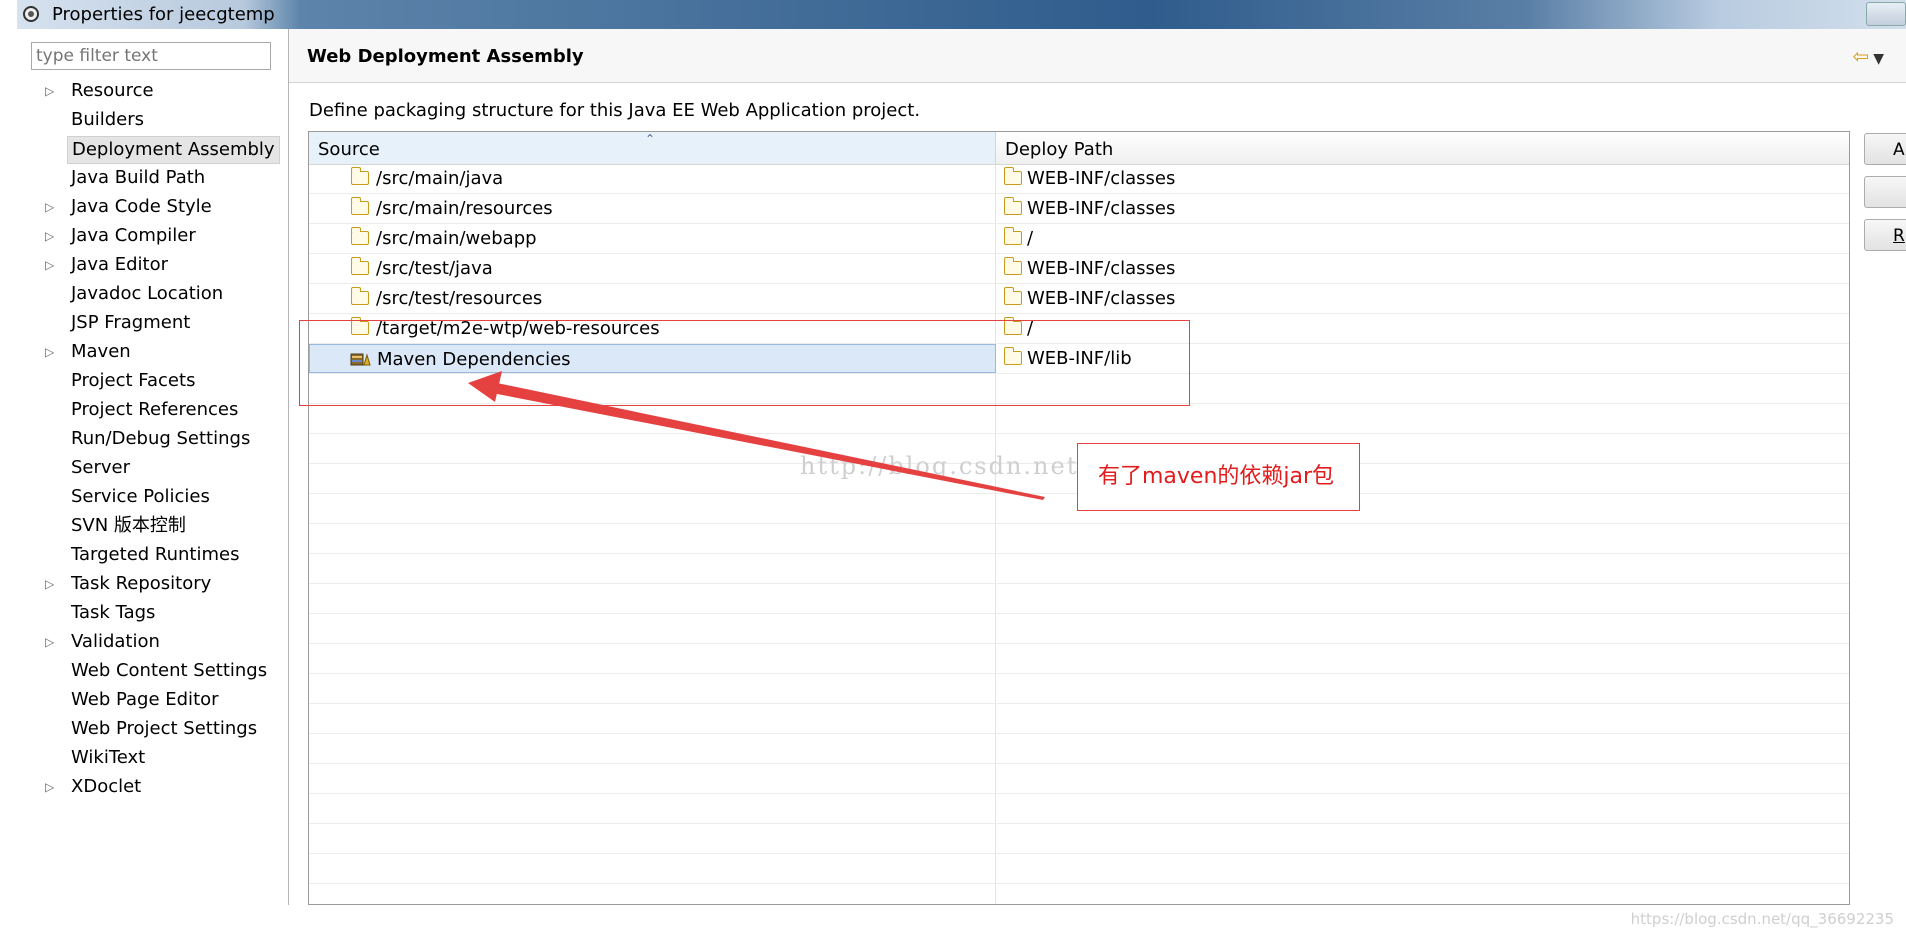 Image resolution: width=1906 pixels, height=938 pixels. Describe the element at coordinates (152, 439) in the screenshot. I see `nav-item: Run/Debug Settings` at that location.